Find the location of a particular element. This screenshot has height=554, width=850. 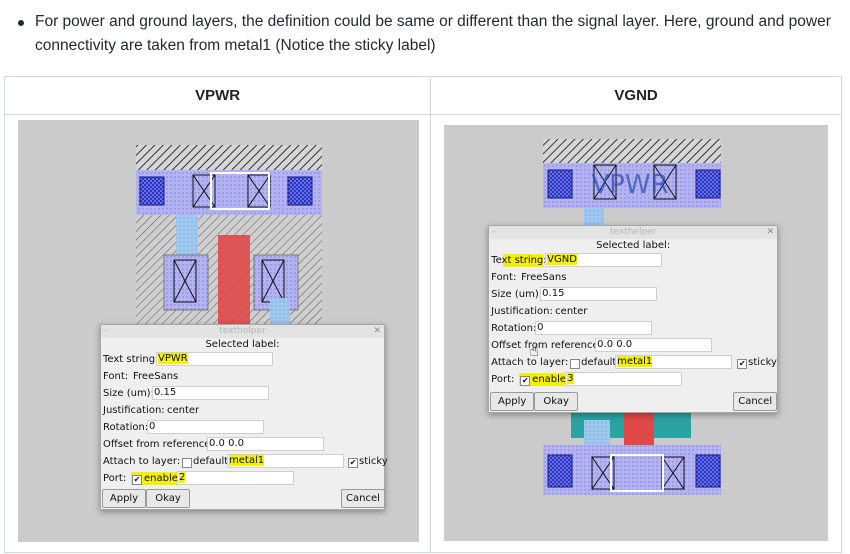

attach-label: Attach to layer: is located at coordinates (142, 461).